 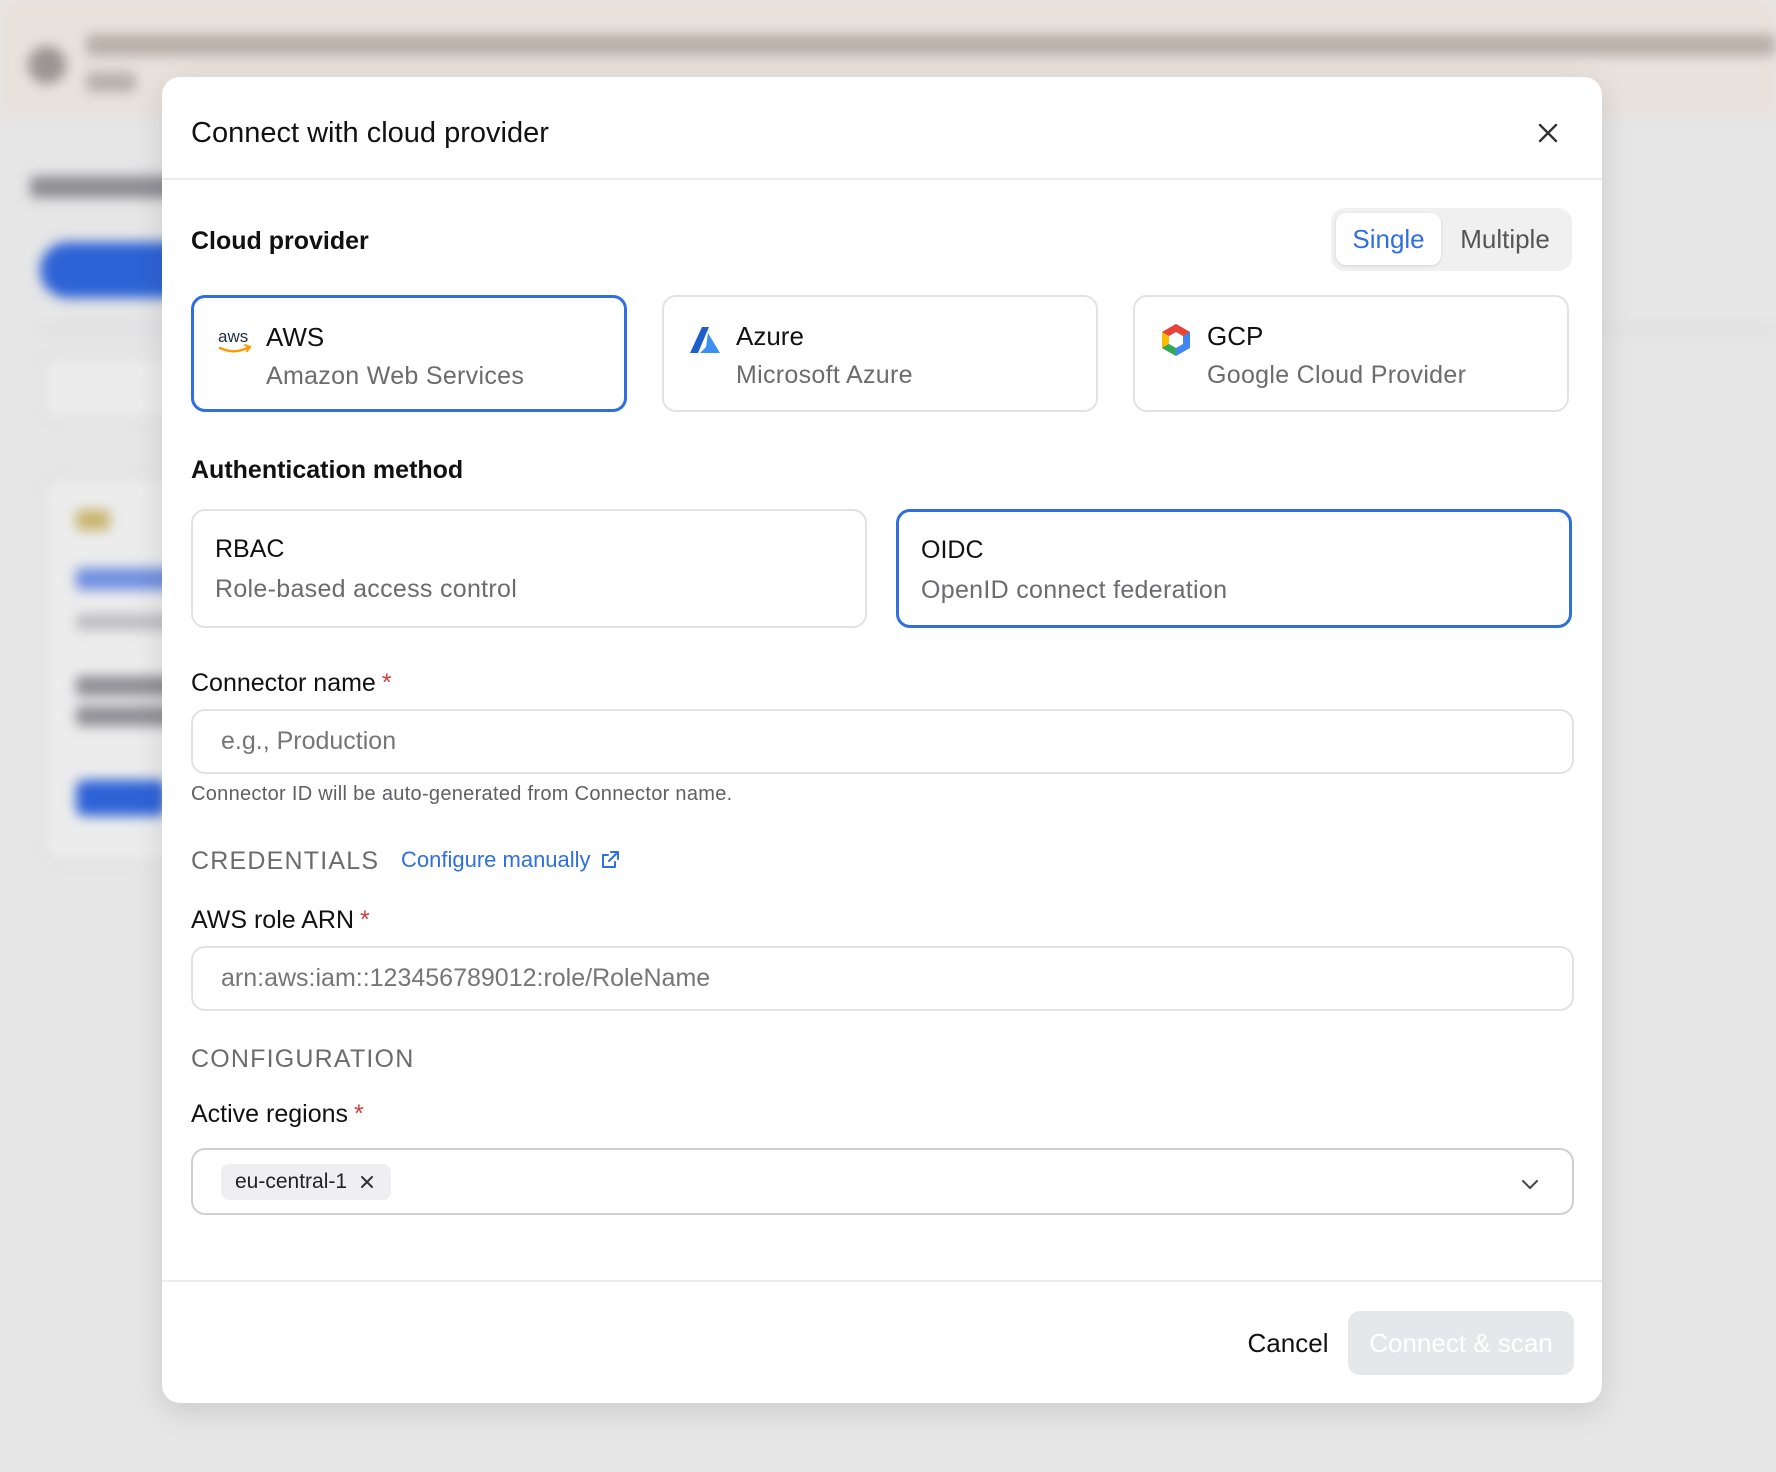 What do you see at coordinates (882, 1281) in the screenshot?
I see `footer-divider` at bounding box center [882, 1281].